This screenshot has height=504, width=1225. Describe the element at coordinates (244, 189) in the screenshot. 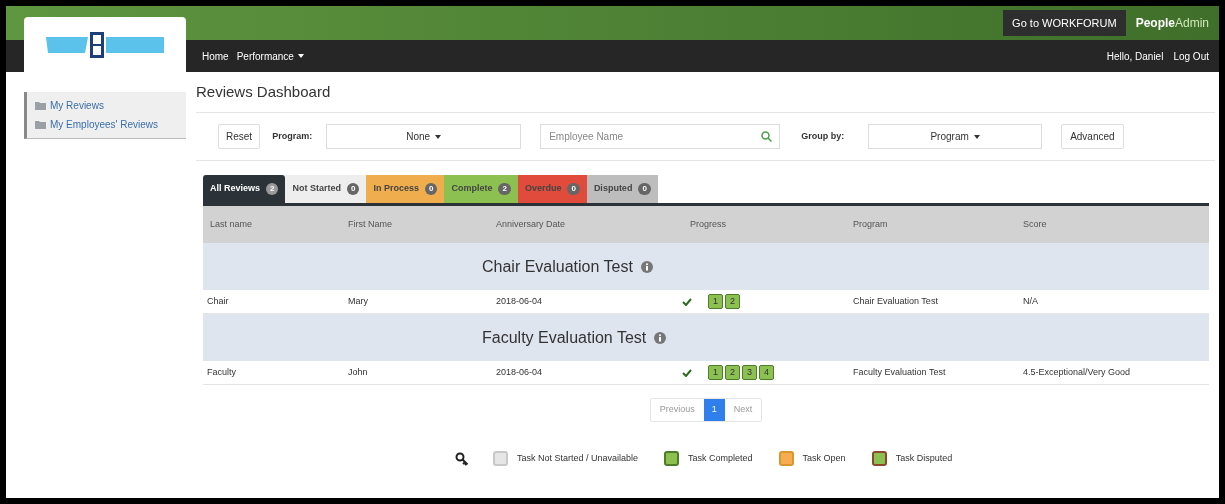

I see `filter-tab: All Reviews 2` at that location.